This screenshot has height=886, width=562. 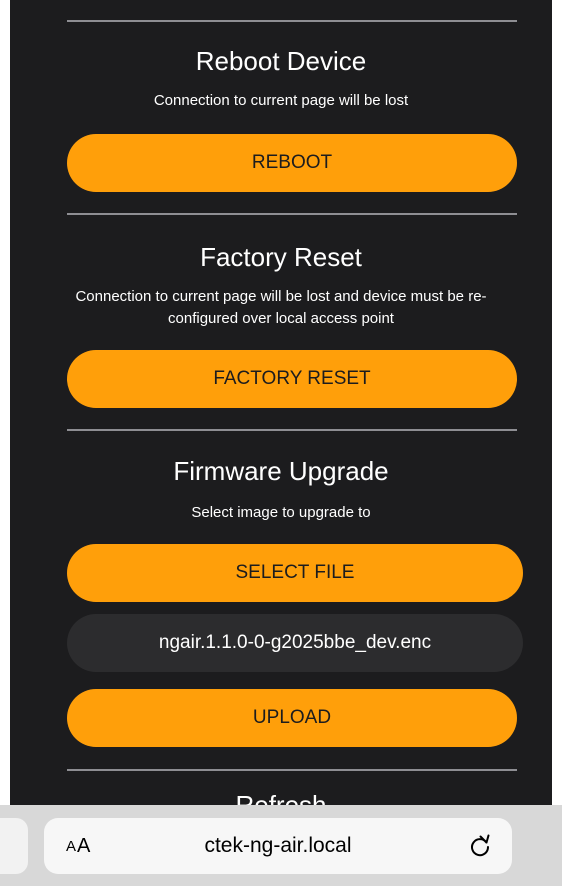 I want to click on browser-toolbar: AA ctek-ng-air.local, so click(x=281, y=845).